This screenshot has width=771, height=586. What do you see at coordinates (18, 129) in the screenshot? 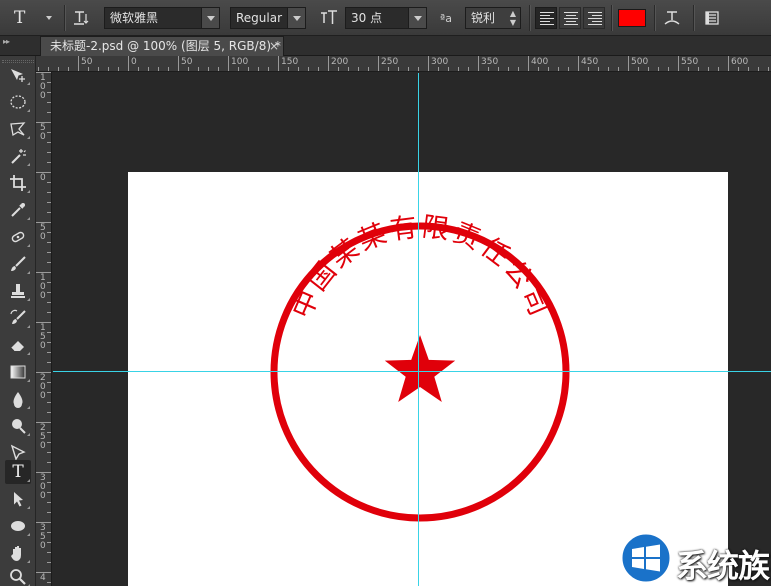
I see `polygonal-lasso-tool` at bounding box center [18, 129].